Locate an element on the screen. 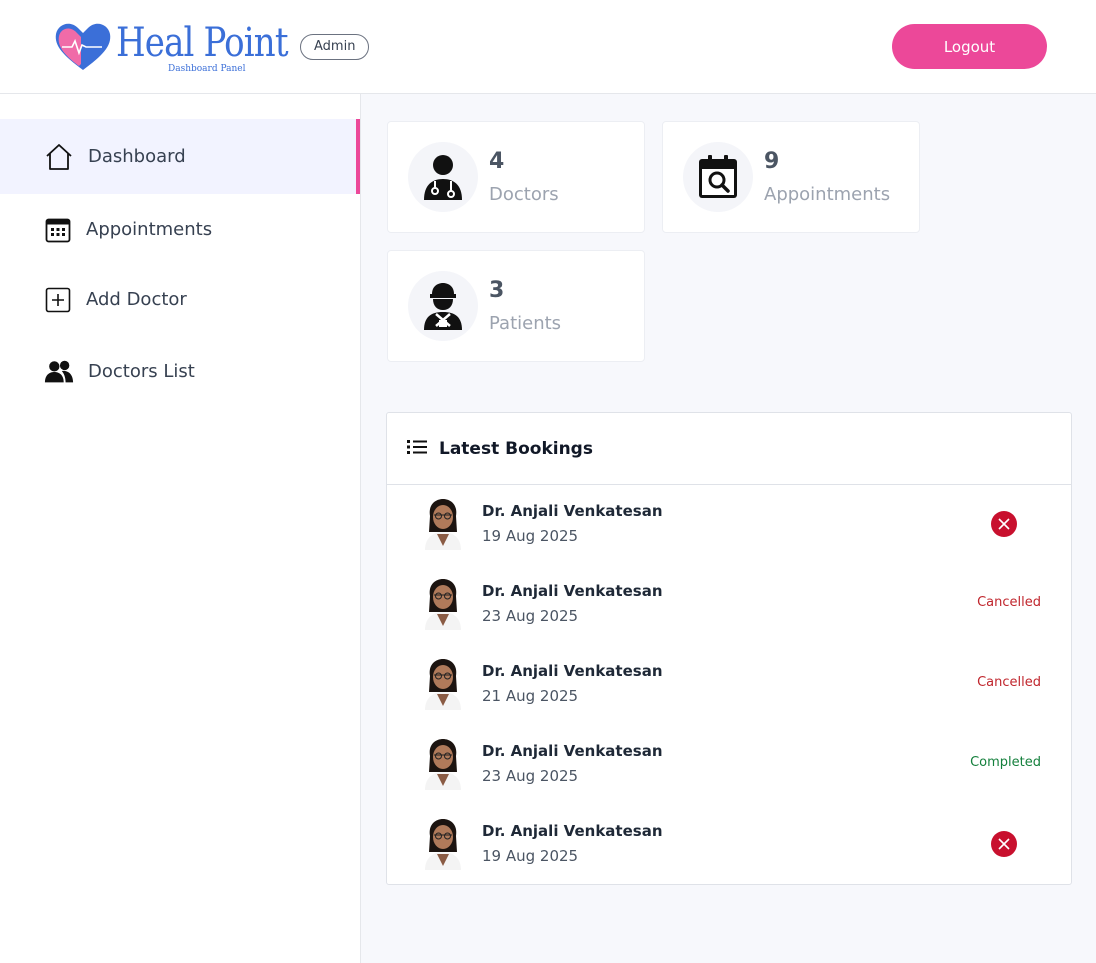 The height and width of the screenshot is (963, 1096). stat-card-doctors: 4 Doctors is located at coordinates (516, 177).